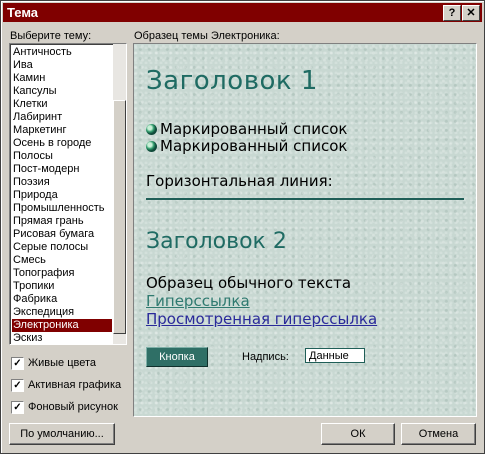  Describe the element at coordinates (198, 301) in the screenshot. I see `preview-hyperlink: Гиперссылка` at that location.